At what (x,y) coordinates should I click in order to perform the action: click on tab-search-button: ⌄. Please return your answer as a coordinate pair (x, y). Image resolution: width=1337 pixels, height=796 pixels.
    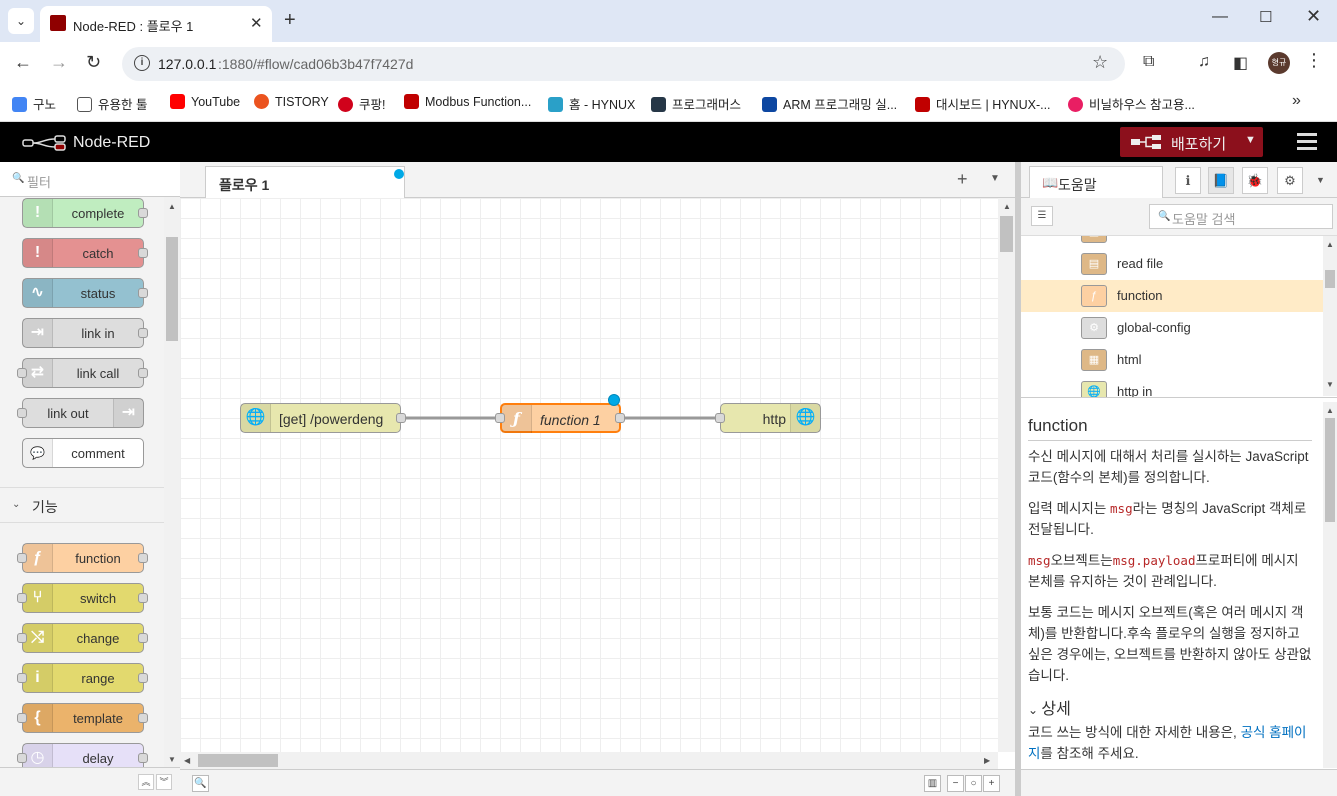
    Looking at the image, I should click on (21, 21).